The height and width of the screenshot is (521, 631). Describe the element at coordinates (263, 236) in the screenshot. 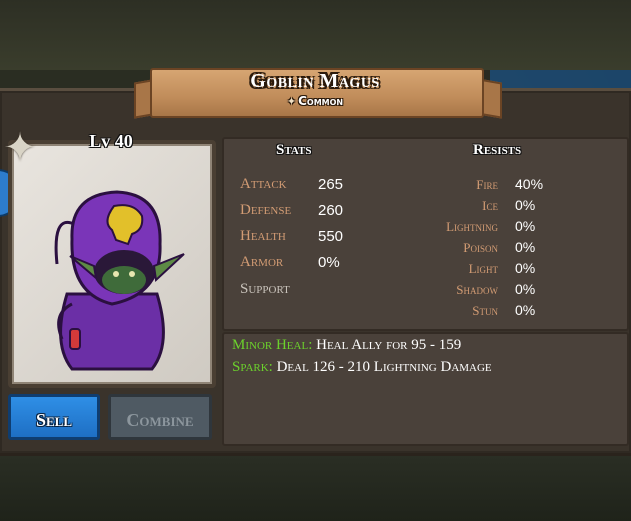

I see `stat-label-health: Health` at that location.